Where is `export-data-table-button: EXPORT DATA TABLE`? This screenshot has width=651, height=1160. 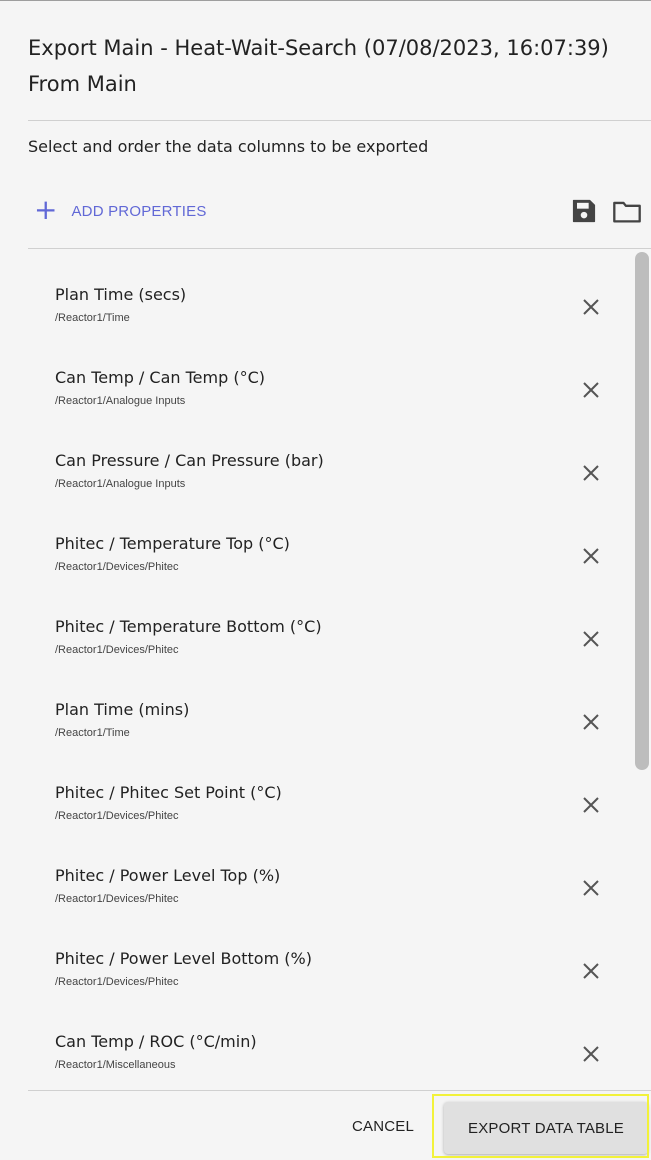
export-data-table-button: EXPORT DATA TABLE is located at coordinates (546, 1128).